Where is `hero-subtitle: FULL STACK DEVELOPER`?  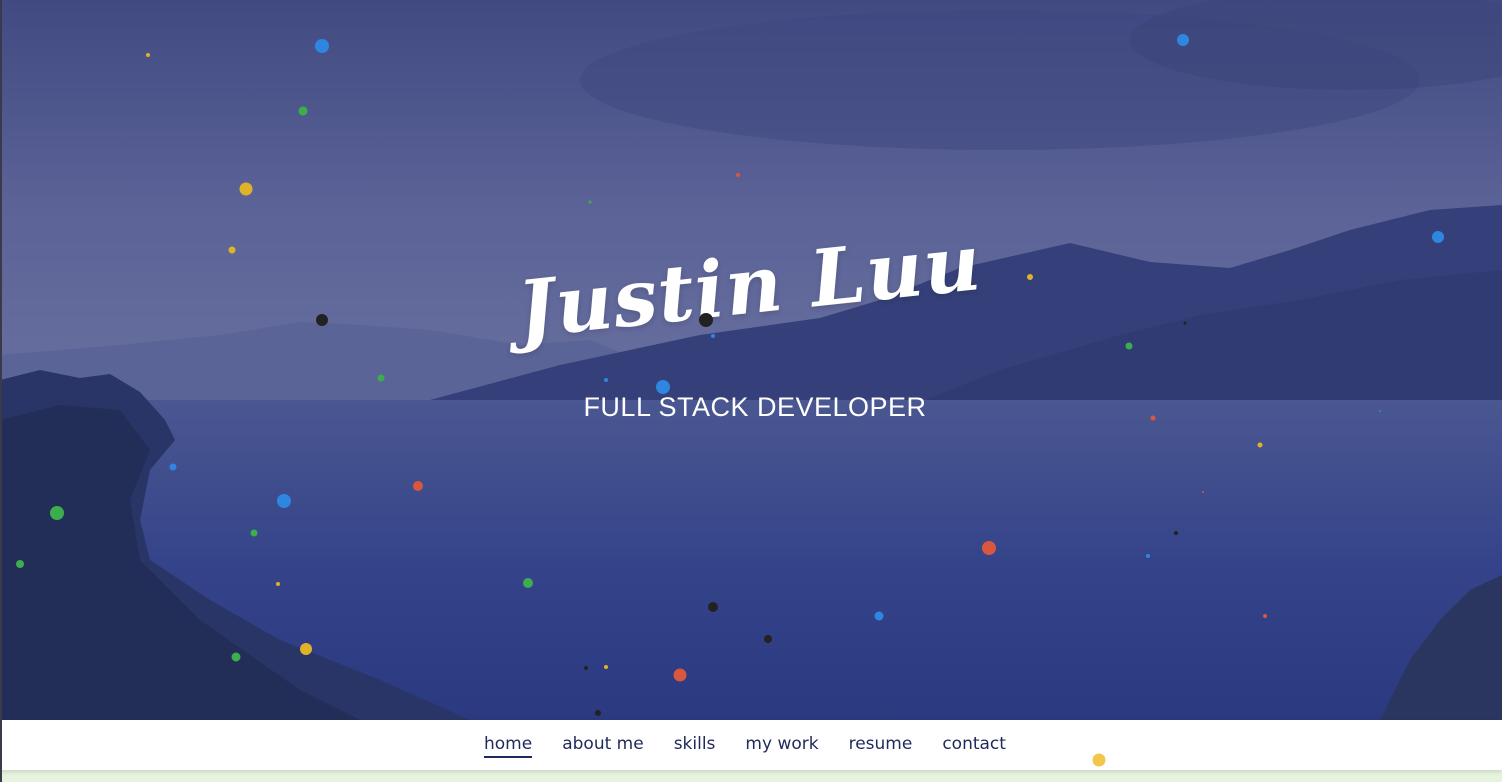
hero-subtitle: FULL STACK DEVELOPER is located at coordinates (755, 407).